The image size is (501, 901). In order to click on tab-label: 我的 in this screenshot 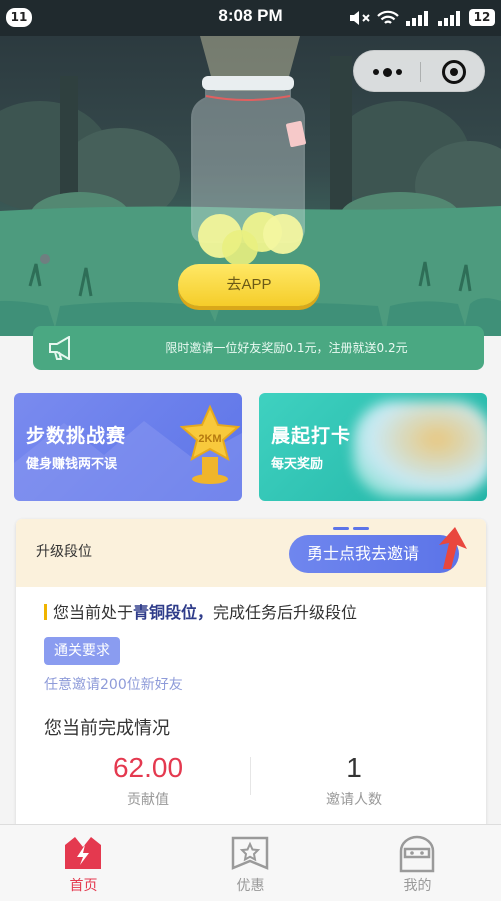, I will do `click(417, 886)`.